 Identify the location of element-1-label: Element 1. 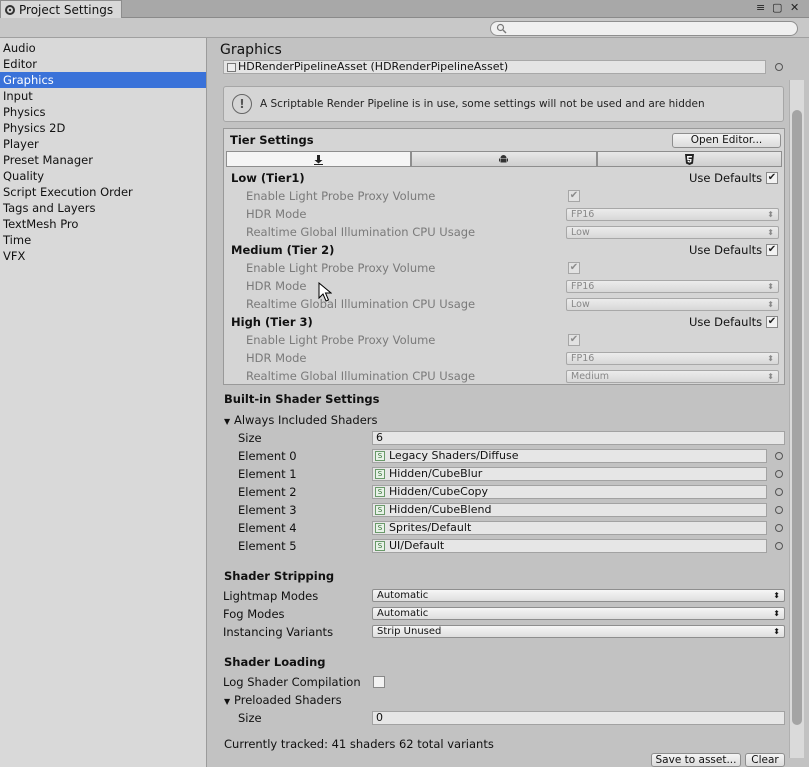
(267, 474).